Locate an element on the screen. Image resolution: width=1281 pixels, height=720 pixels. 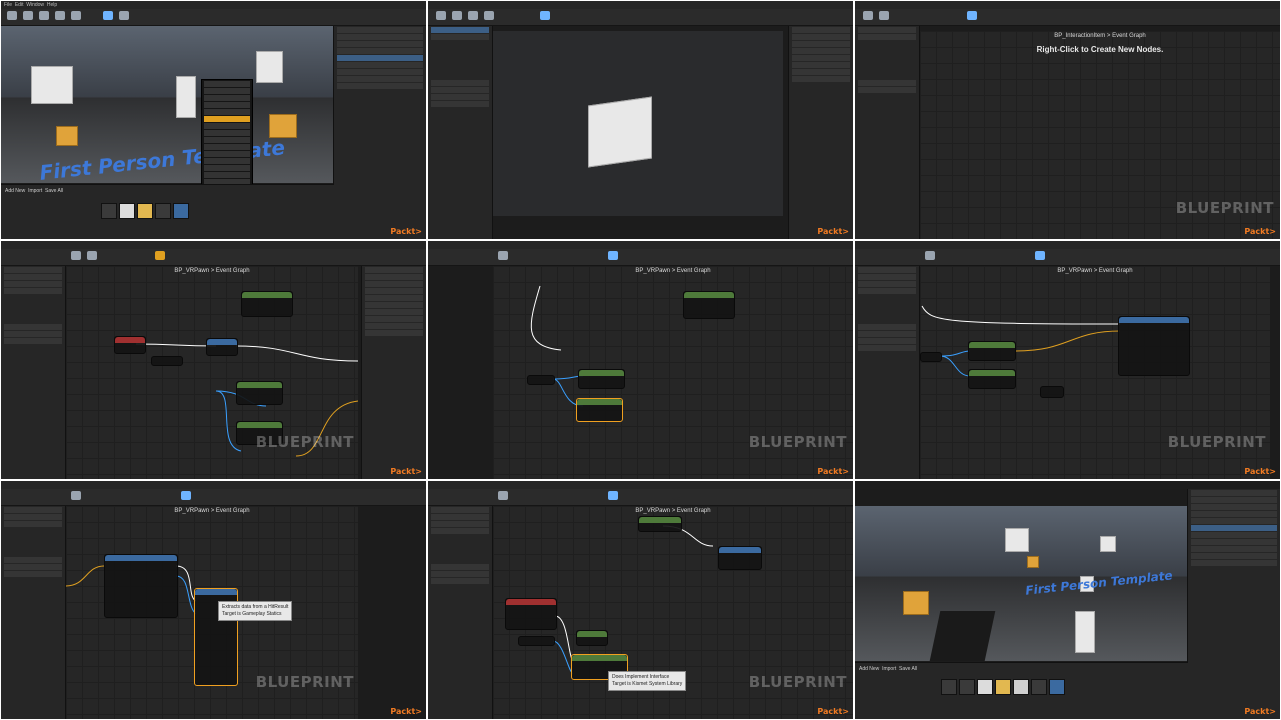
menu-window: Window is located at coordinates (35, 5).